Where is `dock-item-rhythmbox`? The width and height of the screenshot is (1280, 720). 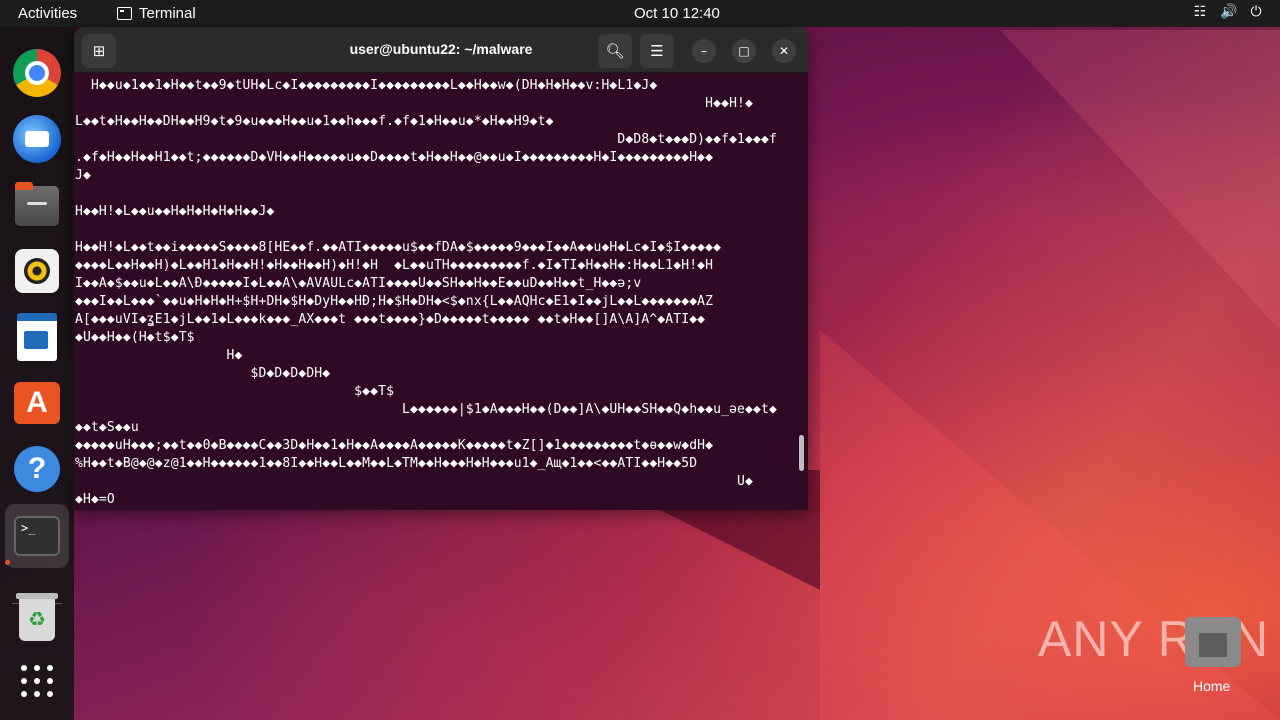 dock-item-rhythmbox is located at coordinates (37, 271).